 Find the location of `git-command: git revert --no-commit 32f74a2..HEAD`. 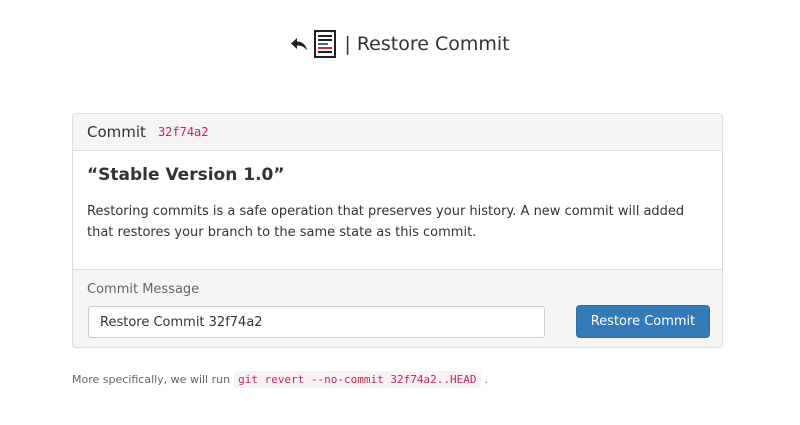

git-command: git revert --no-commit 32f74a2..HEAD is located at coordinates (357, 379).